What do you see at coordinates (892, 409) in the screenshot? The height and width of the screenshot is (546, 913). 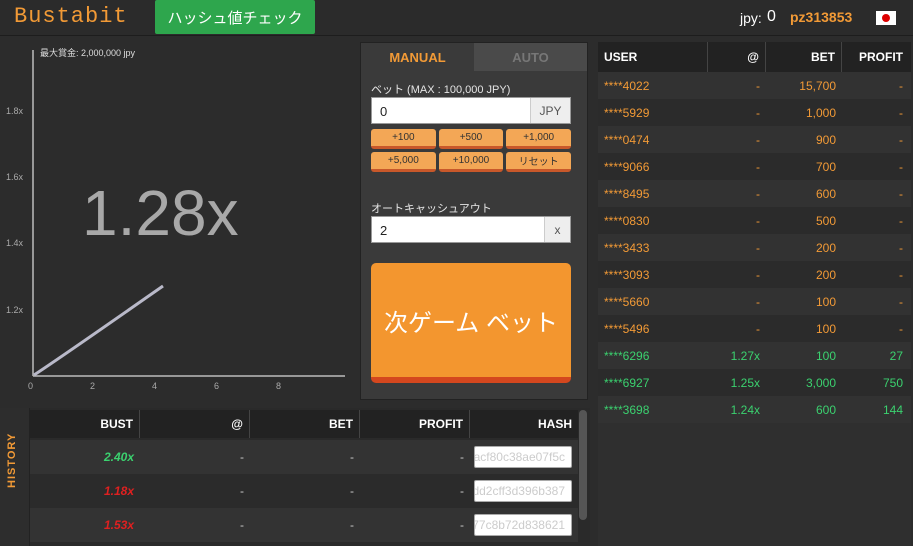 I see `player-profit: 144` at bounding box center [892, 409].